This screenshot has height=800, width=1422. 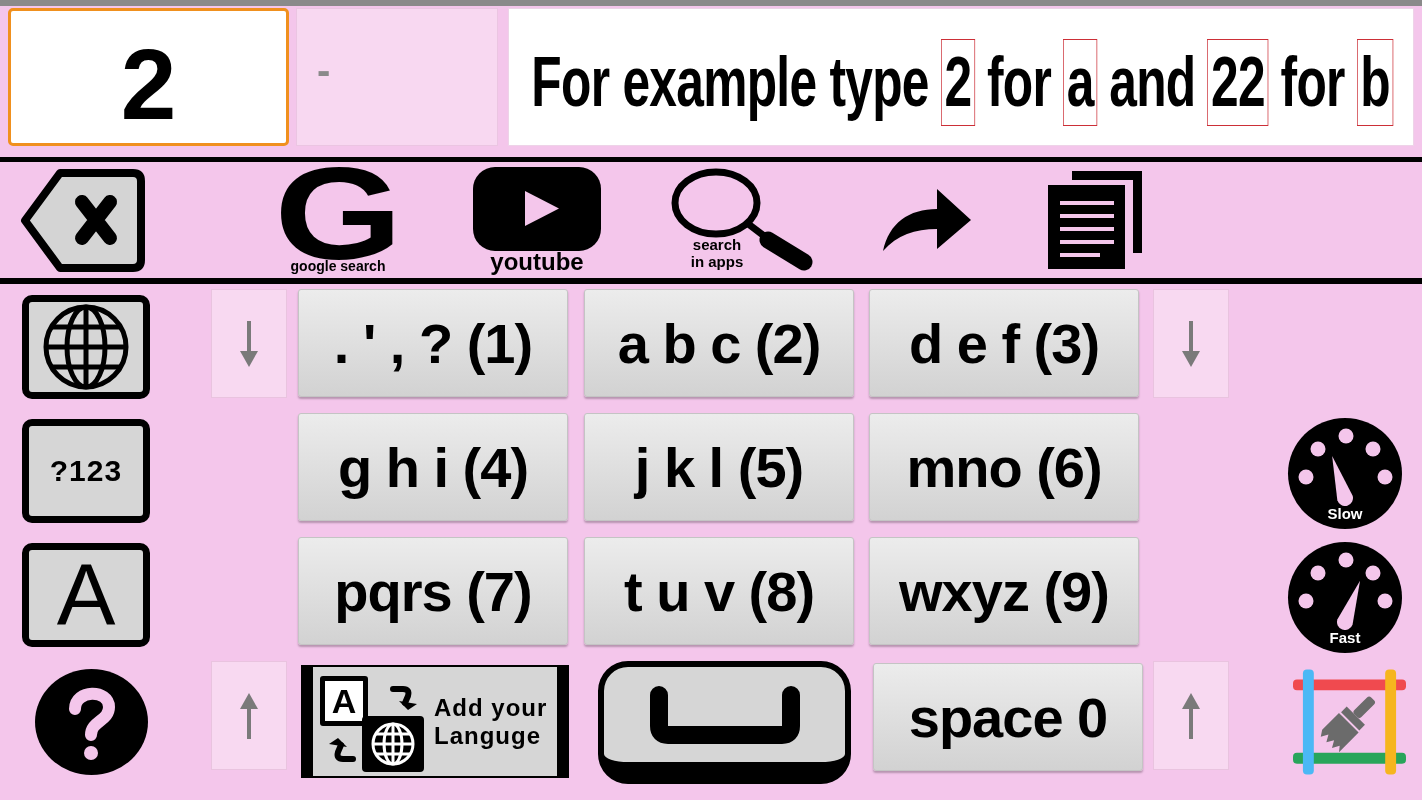 What do you see at coordinates (1345, 473) in the screenshot?
I see `slow-speed-button: Slow` at bounding box center [1345, 473].